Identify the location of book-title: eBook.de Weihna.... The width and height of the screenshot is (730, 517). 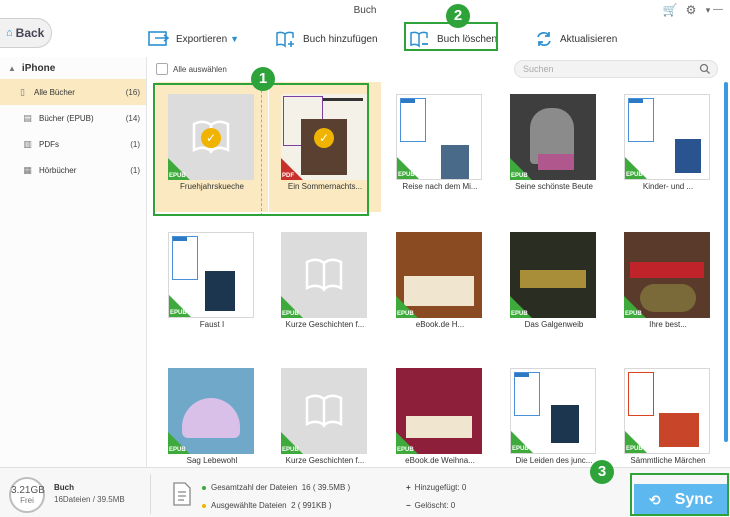
(440, 460).